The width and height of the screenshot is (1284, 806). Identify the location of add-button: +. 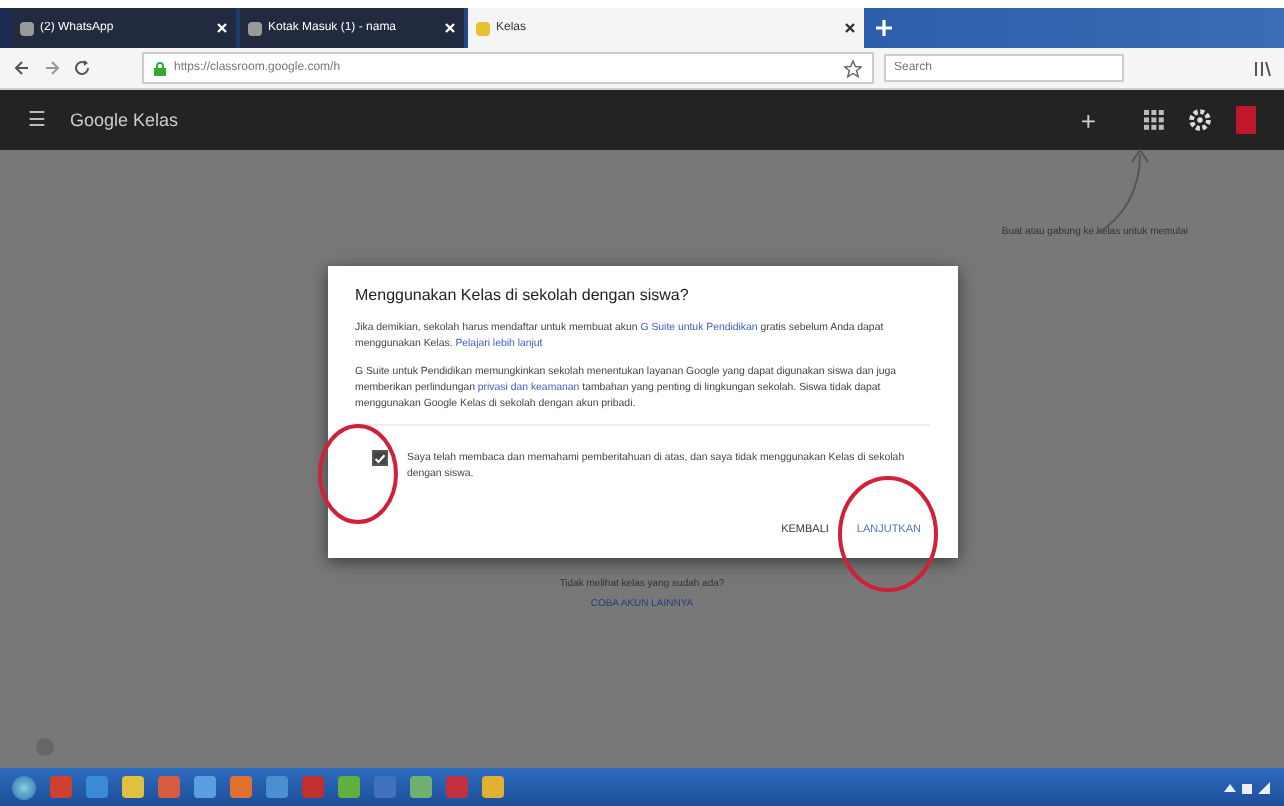
(1088, 120).